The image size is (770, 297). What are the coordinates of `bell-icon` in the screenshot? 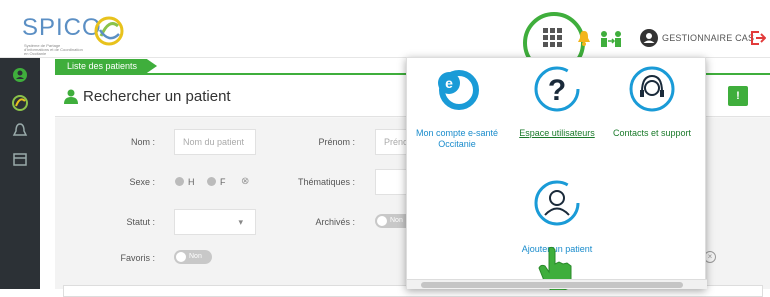 It's located at (584, 38).